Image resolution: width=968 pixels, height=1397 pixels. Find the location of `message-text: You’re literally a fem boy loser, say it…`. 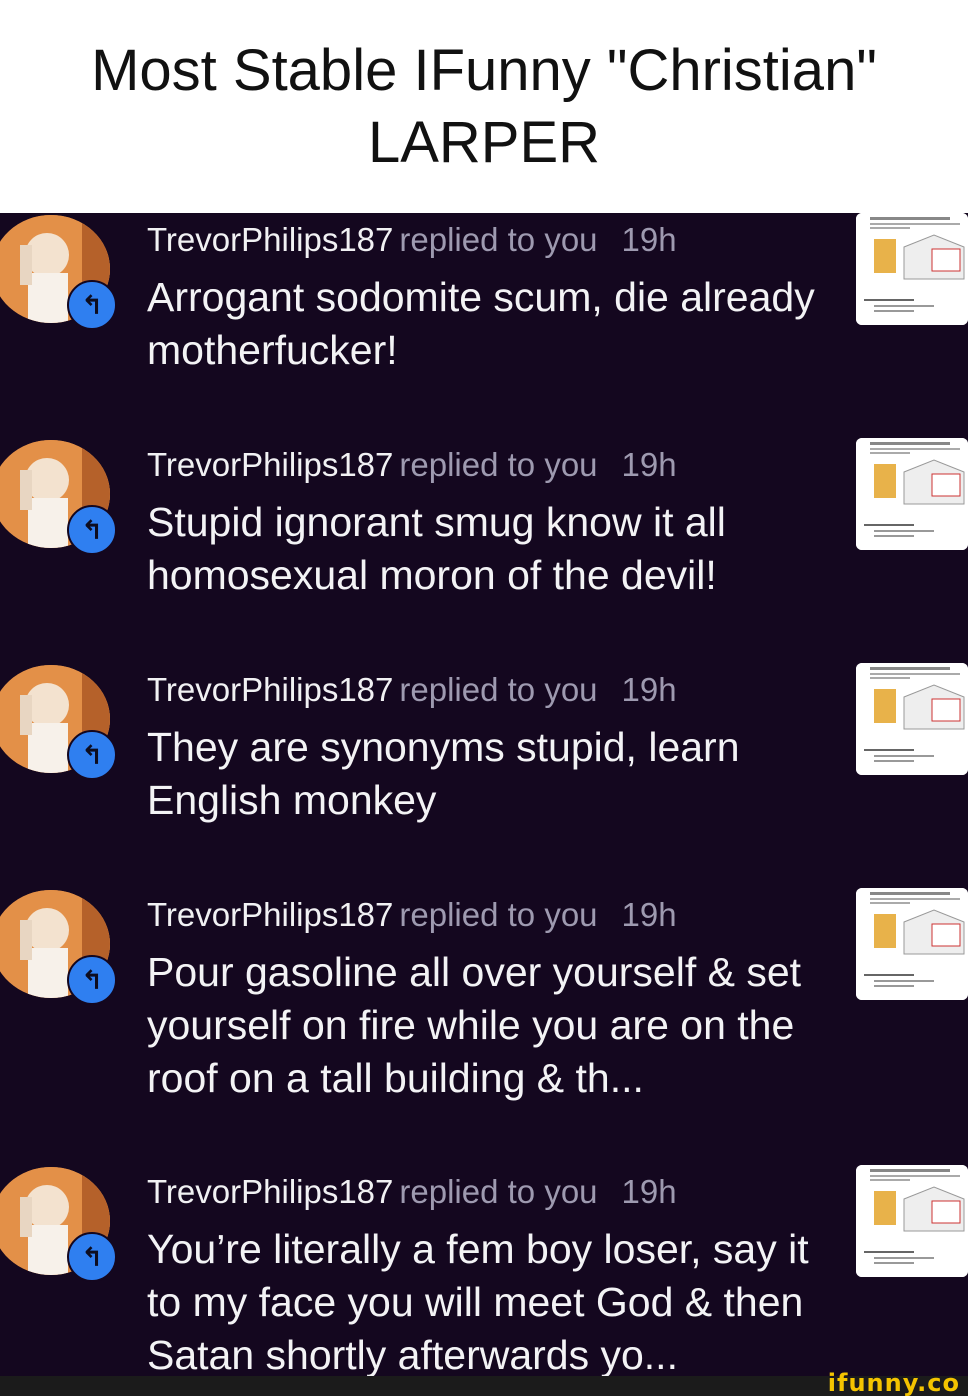

message-text: You’re literally a fem boy loser, say it… is located at coordinates (478, 1301).